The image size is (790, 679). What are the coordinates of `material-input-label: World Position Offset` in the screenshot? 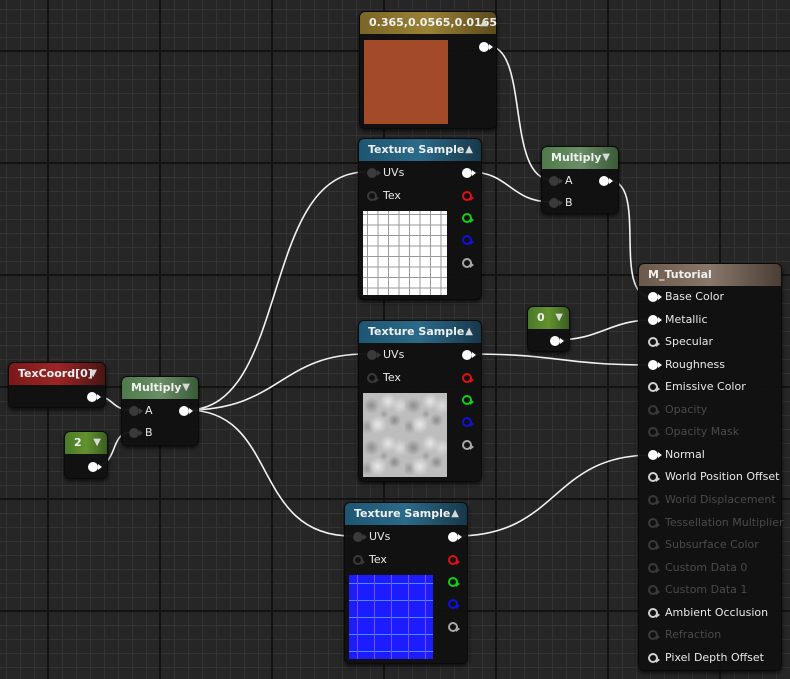 It's located at (722, 477).